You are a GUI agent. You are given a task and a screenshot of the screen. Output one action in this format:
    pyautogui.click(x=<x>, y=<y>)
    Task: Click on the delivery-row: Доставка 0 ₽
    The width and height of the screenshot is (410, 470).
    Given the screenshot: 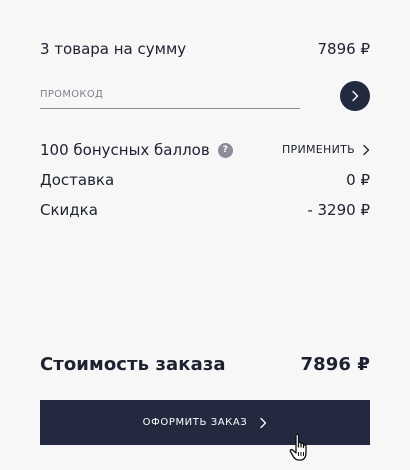 What is the action you would take?
    pyautogui.click(x=205, y=180)
    